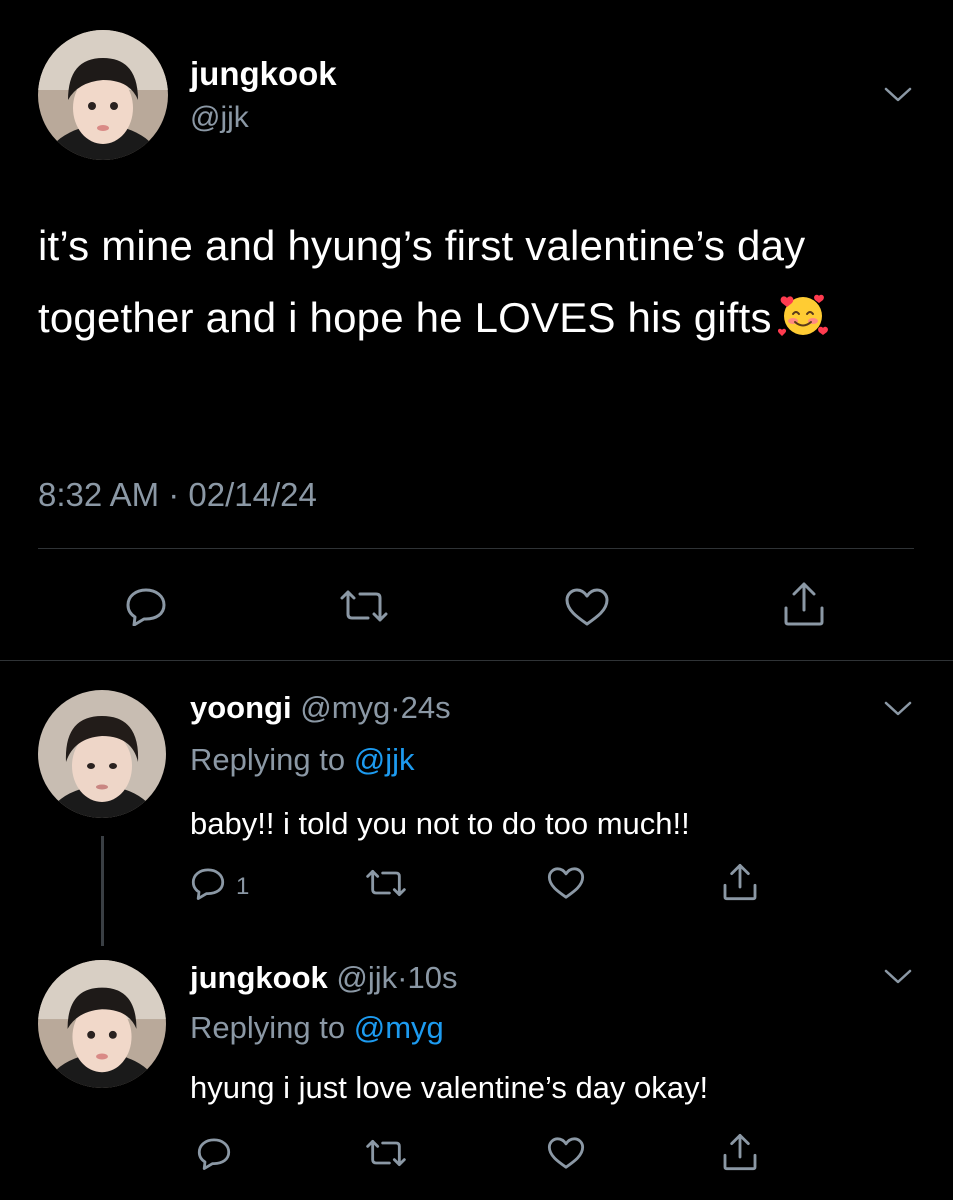  I want to click on reply-handle: @myg, so click(345, 707).